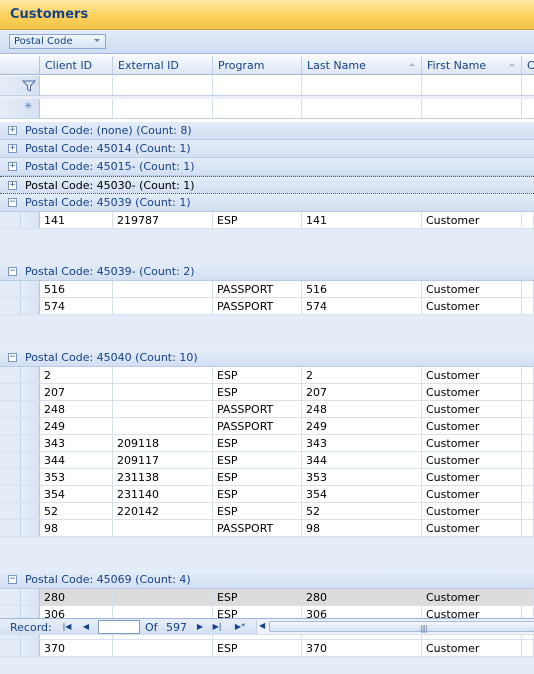  I want to click on cell-client-id: 343, so click(76, 443).